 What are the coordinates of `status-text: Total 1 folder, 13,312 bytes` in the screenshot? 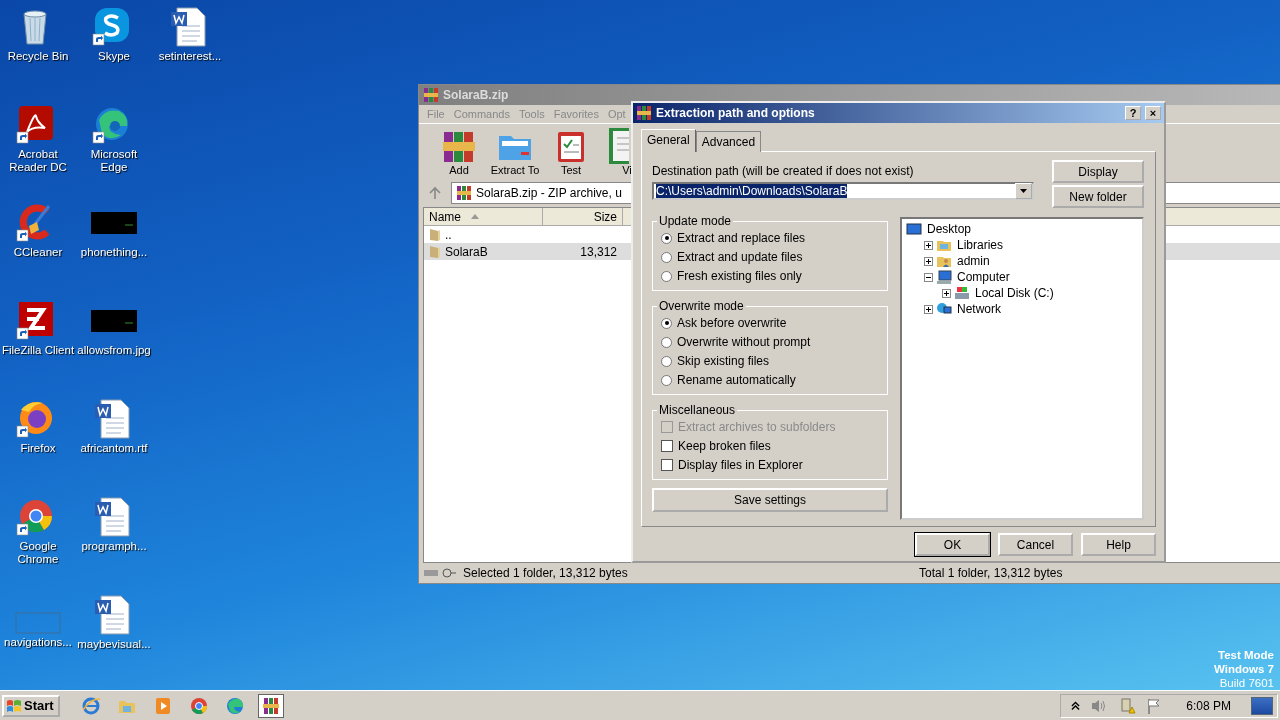 It's located at (991, 573).